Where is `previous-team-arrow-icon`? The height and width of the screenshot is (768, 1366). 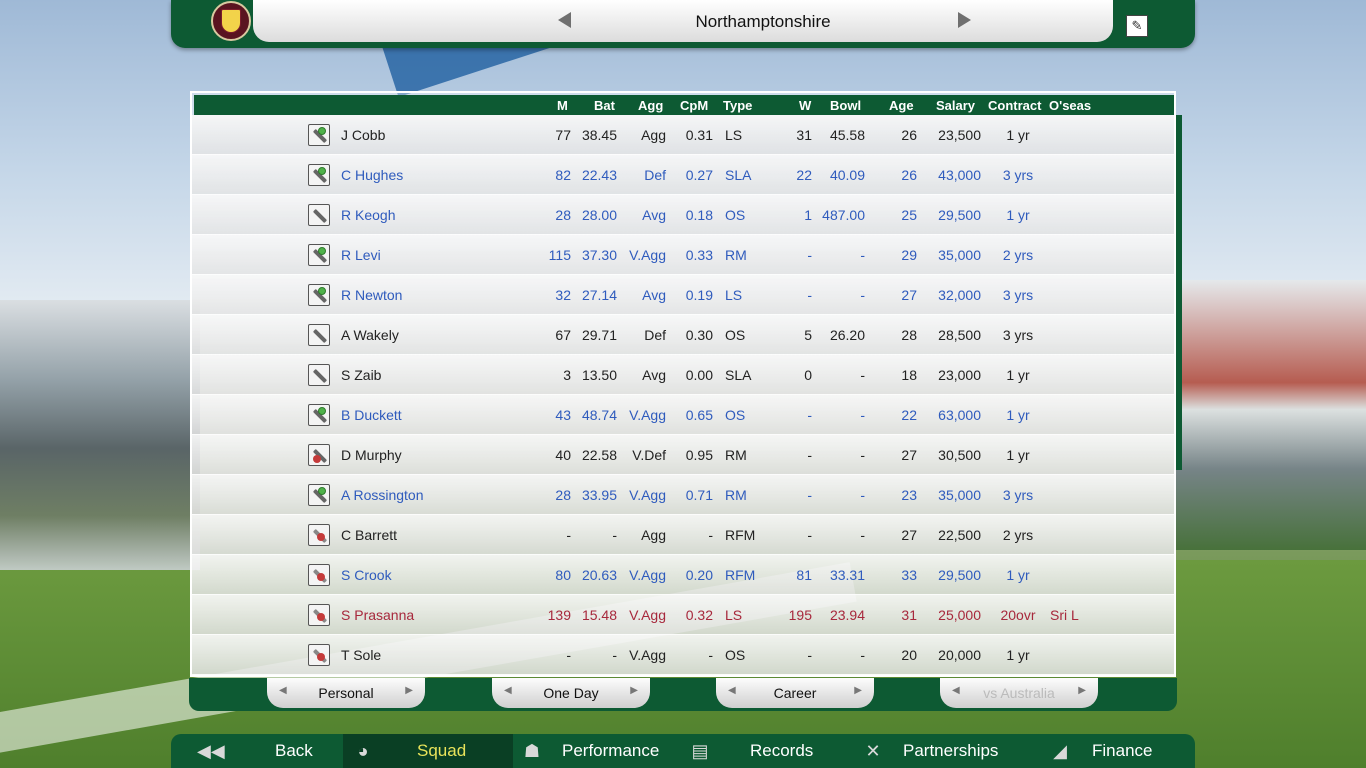 previous-team-arrow-icon is located at coordinates (564, 20).